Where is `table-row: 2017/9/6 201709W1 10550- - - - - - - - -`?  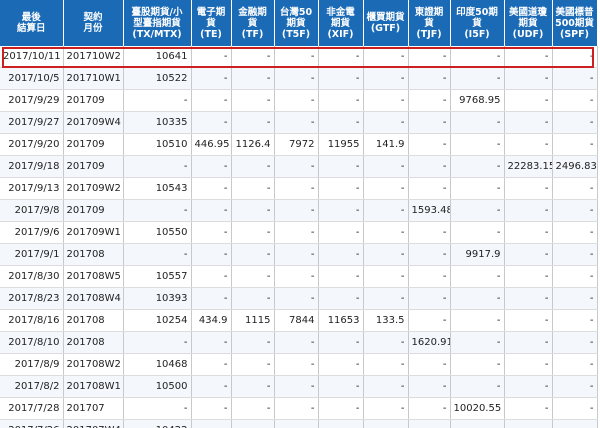
table-row: 2017/9/6 201709W1 10550- - - - - - - - - is located at coordinates (299, 232).